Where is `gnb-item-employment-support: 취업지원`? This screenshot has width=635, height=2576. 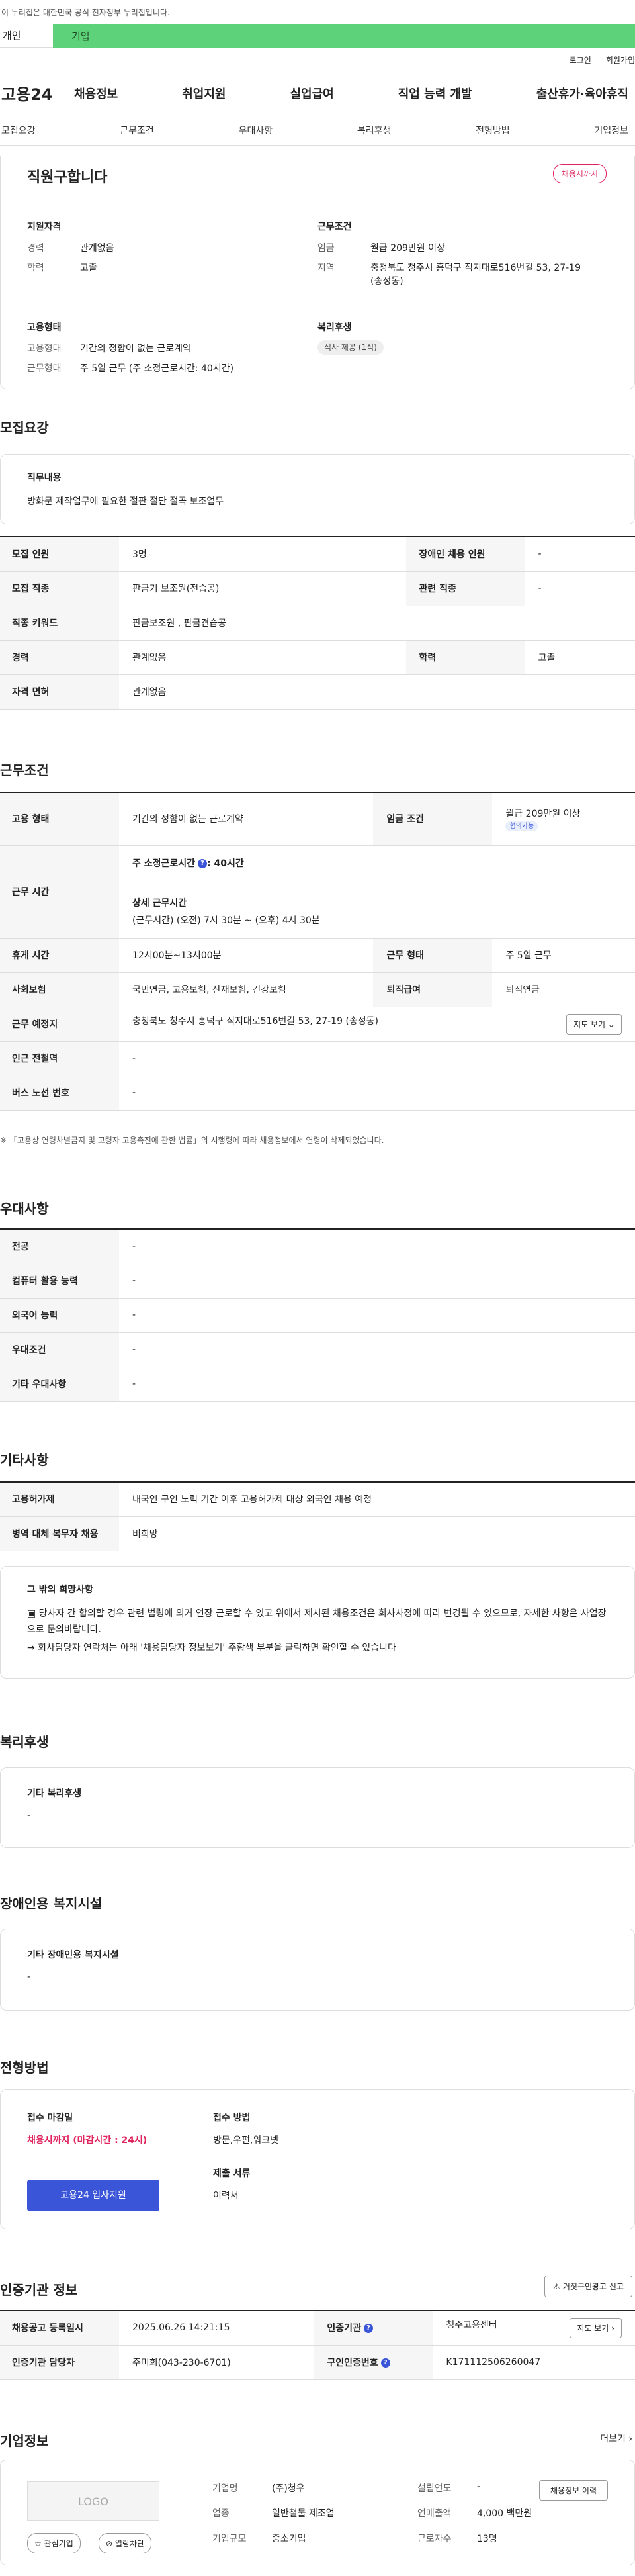 gnb-item-employment-support: 취업지원 is located at coordinates (204, 93).